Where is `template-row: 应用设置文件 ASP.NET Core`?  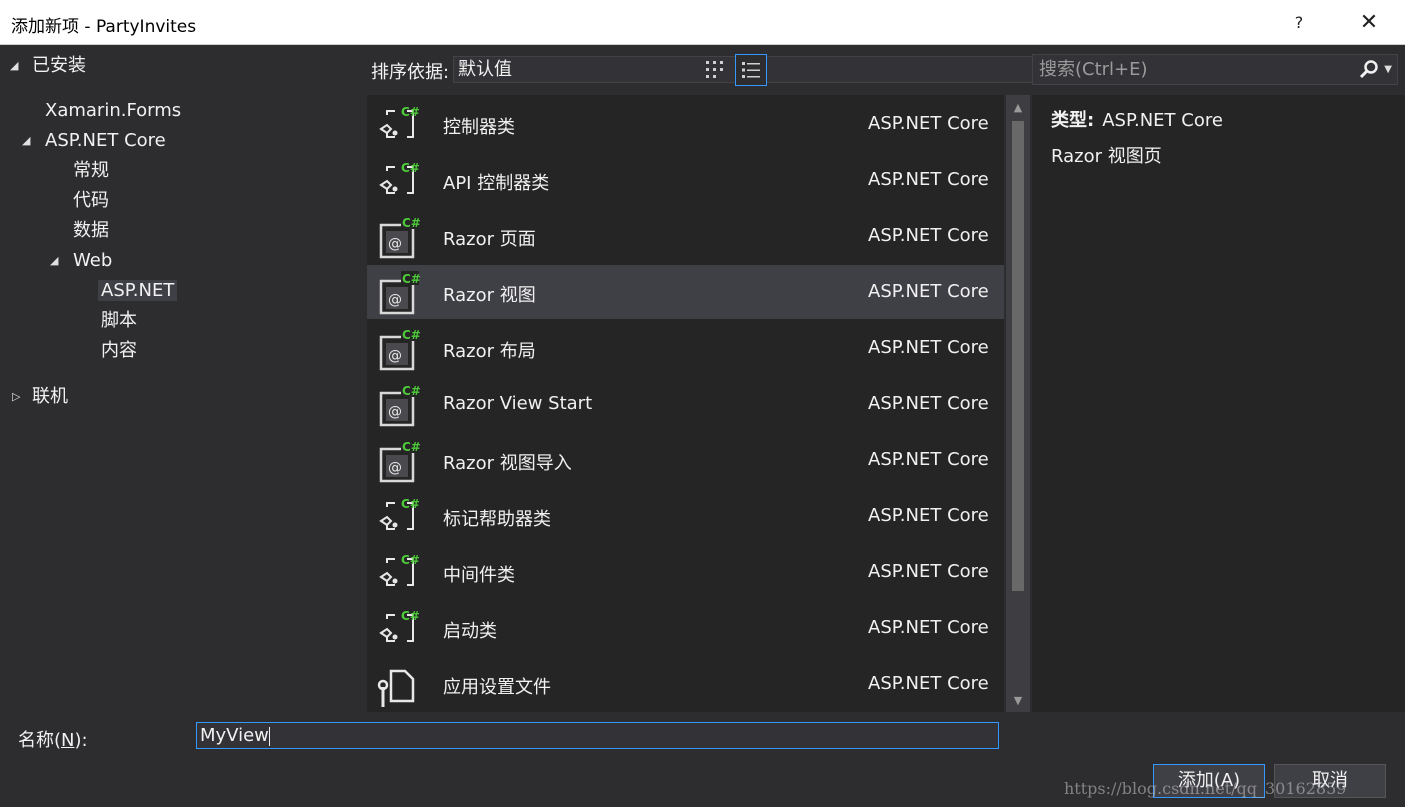
template-row: 应用设置文件 ASP.NET Core is located at coordinates (685, 684).